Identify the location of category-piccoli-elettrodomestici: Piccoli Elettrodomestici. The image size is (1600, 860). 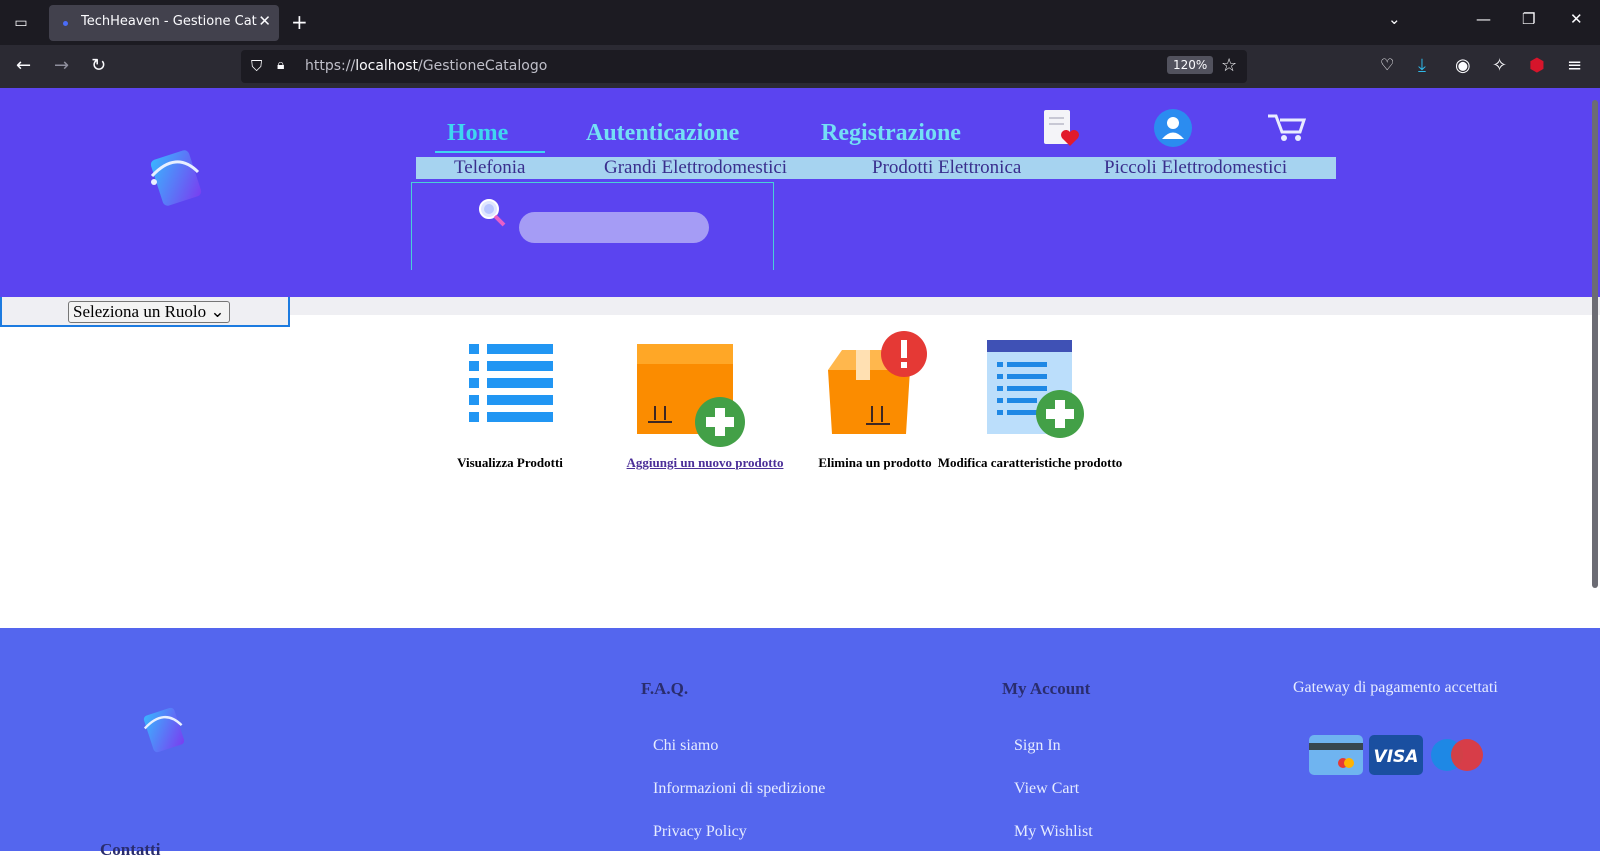
(1195, 168).